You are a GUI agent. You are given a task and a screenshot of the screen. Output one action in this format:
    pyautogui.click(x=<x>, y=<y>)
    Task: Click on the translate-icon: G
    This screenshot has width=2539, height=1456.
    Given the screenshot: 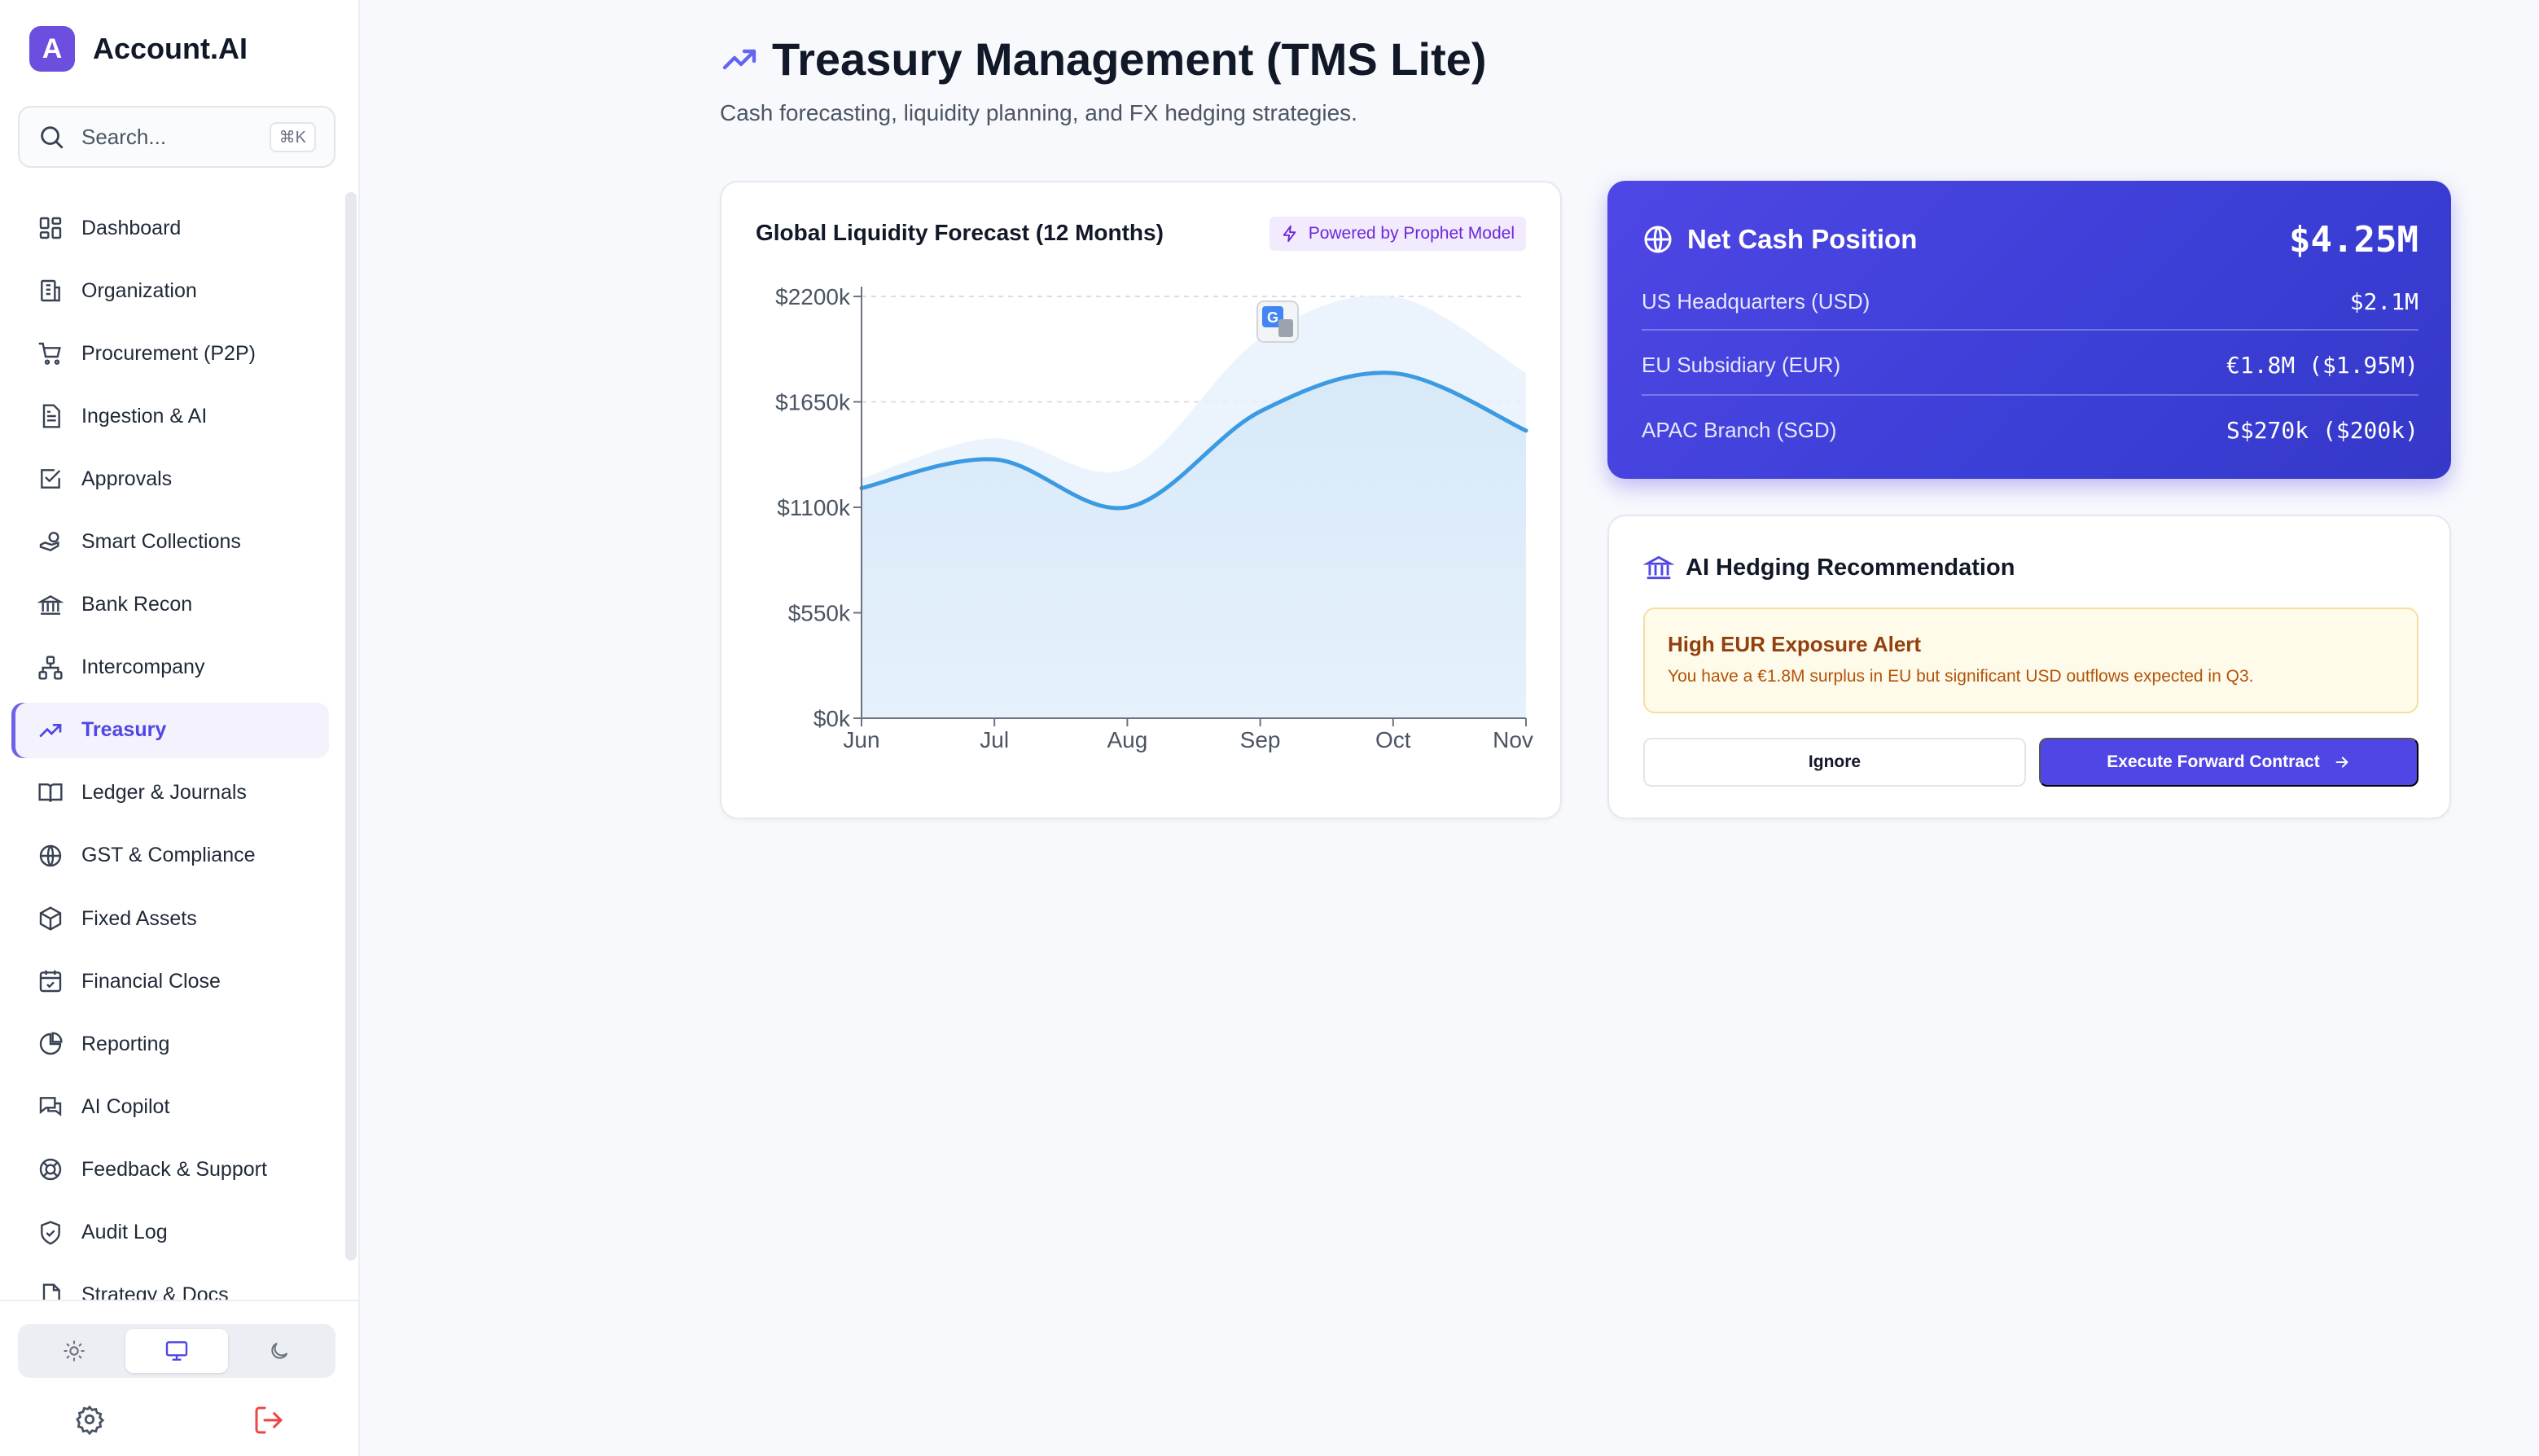 What is the action you would take?
    pyautogui.click(x=1277, y=322)
    